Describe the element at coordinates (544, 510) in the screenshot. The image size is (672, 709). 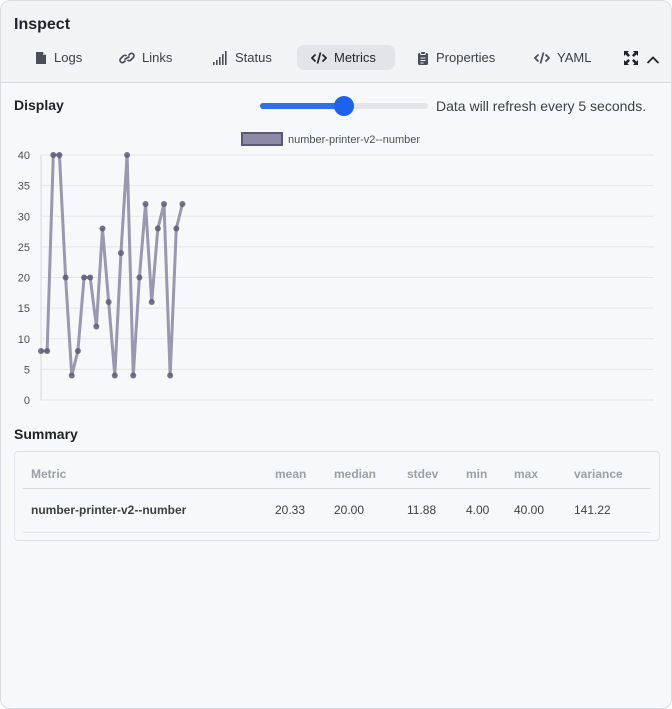
I see `max-cell: 40.00` at that location.